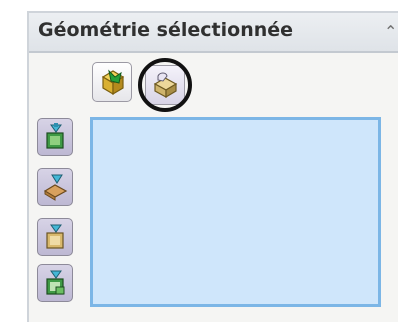 This screenshot has height=322, width=398. Describe the element at coordinates (166, 30) in the screenshot. I see `panel-title: Géométrie sélectionnée` at that location.